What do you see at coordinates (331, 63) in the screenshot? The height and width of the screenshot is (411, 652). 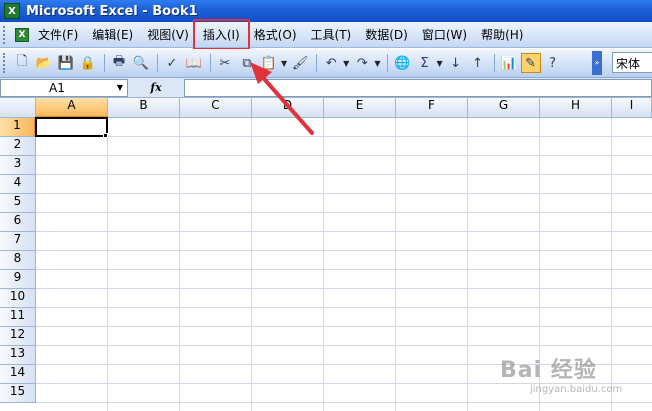 I see `undo-icon: ↶` at bounding box center [331, 63].